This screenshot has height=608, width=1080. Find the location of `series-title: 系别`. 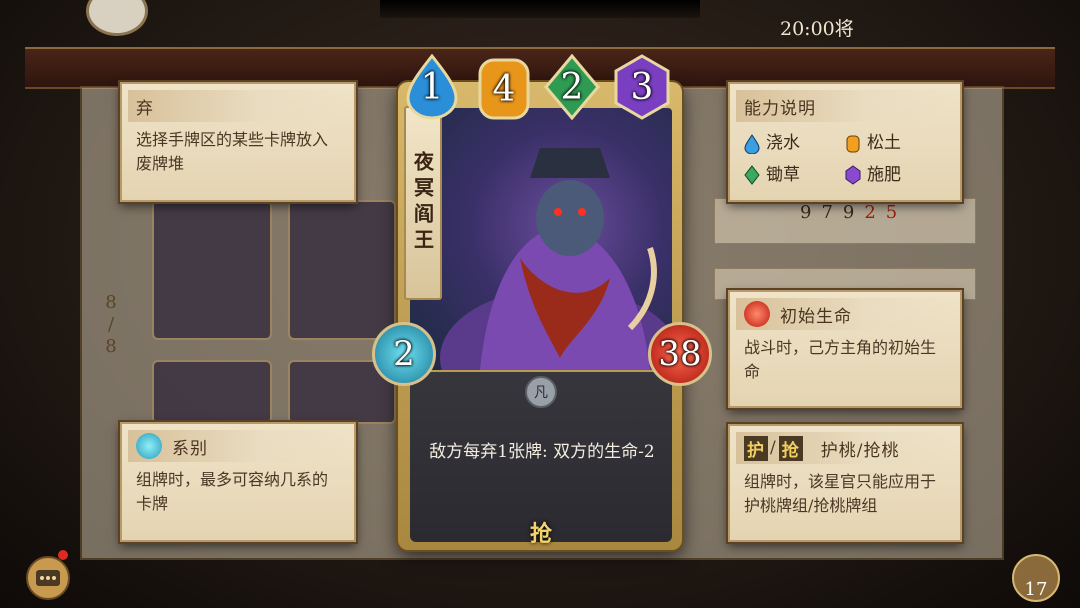

series-title: 系别 is located at coordinates (190, 448).